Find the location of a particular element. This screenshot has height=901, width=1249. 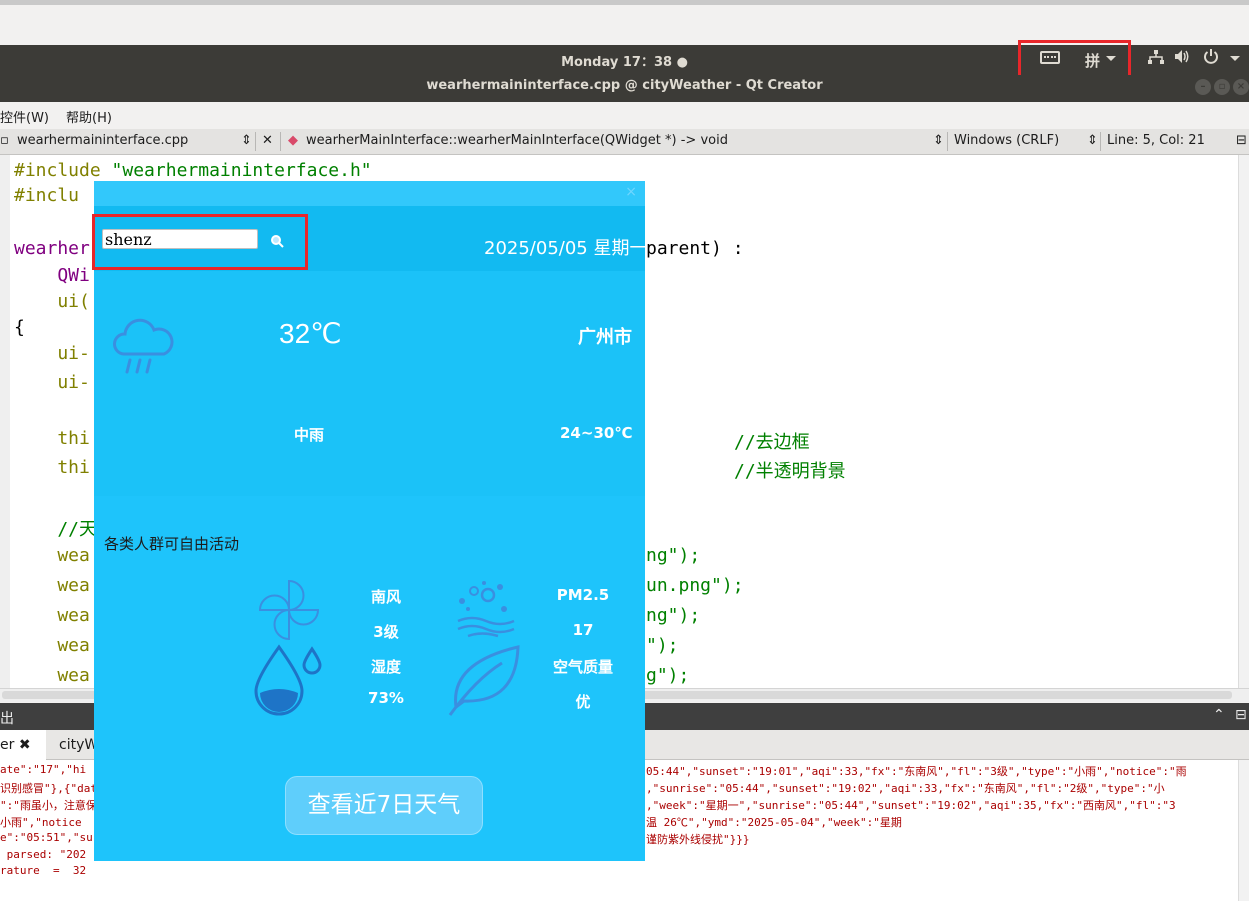

water-drop-icon is located at coordinates (289, 682).